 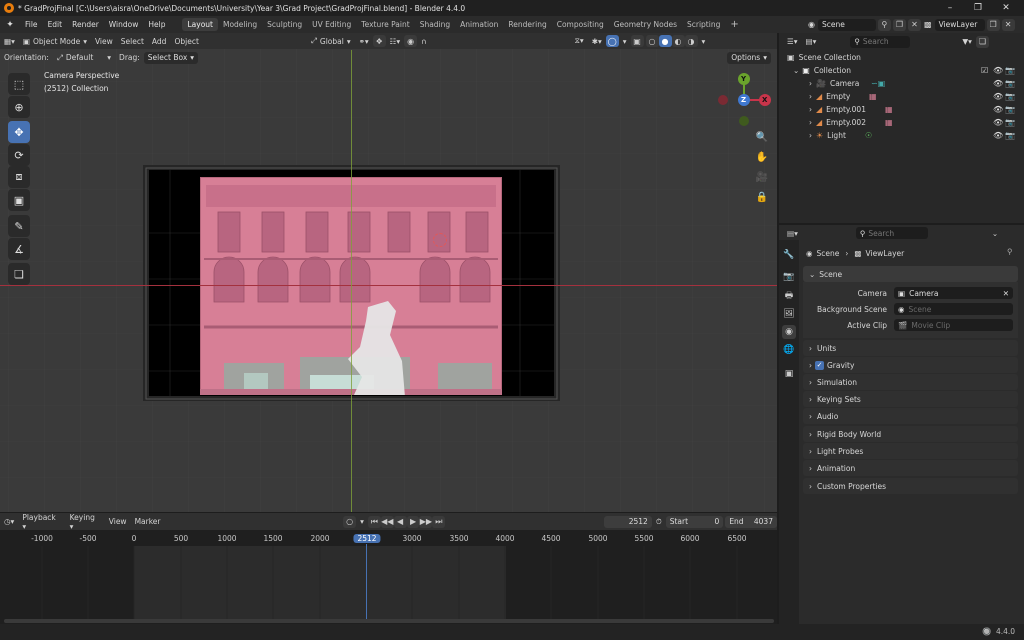 What do you see at coordinates (440, 240) in the screenshot?
I see `3d-cursor-icon` at bounding box center [440, 240].